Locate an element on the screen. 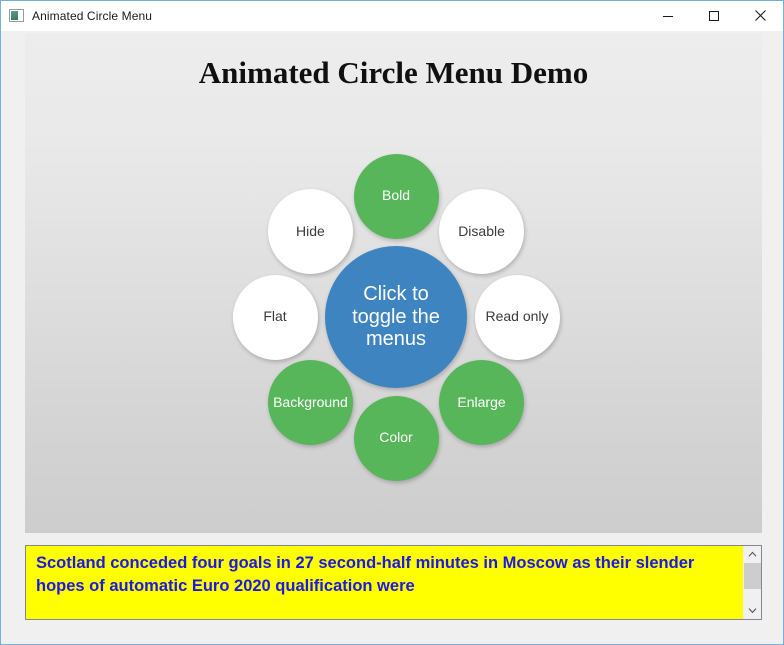 Image resolution: width=784 pixels, height=645 pixels. minimize-button is located at coordinates (668, 15).